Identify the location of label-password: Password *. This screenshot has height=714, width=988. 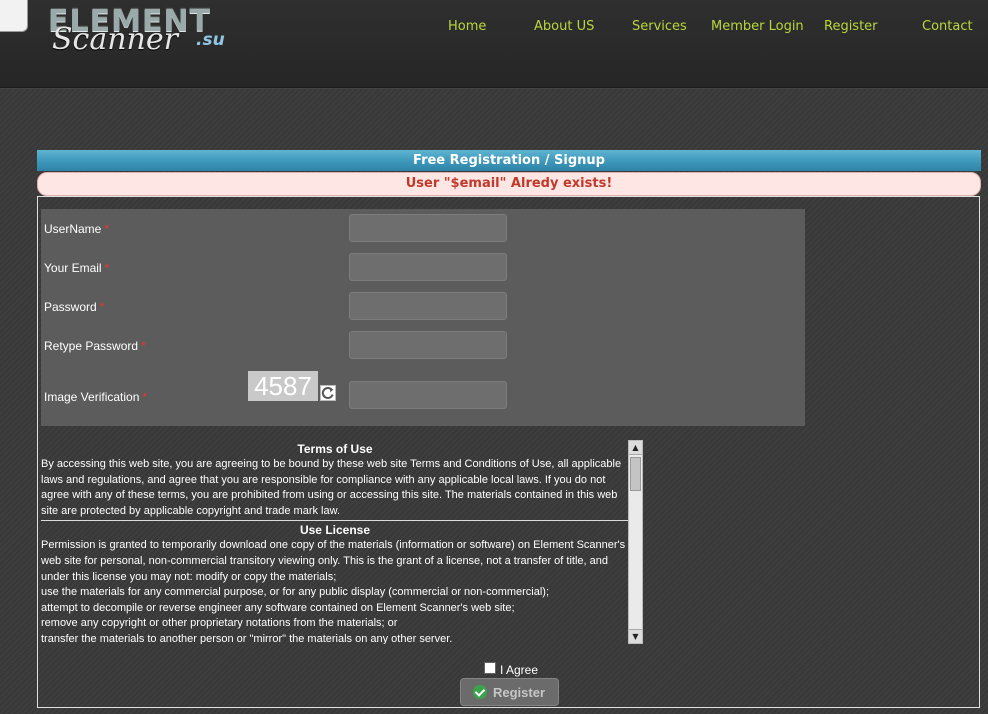
(74, 307).